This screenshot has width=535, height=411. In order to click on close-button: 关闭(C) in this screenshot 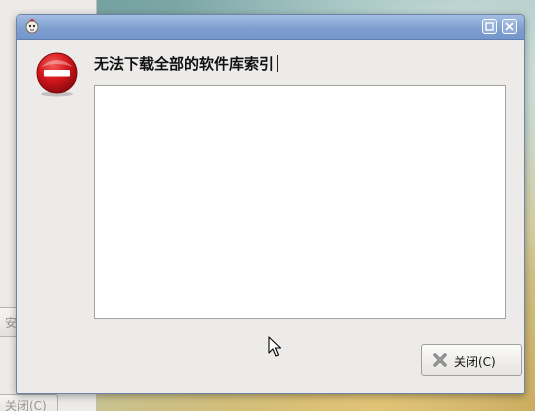, I will do `click(471, 360)`.